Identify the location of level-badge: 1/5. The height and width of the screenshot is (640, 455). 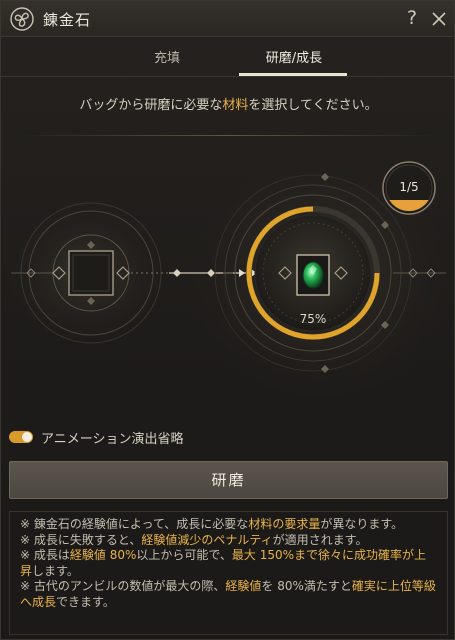
(409, 188).